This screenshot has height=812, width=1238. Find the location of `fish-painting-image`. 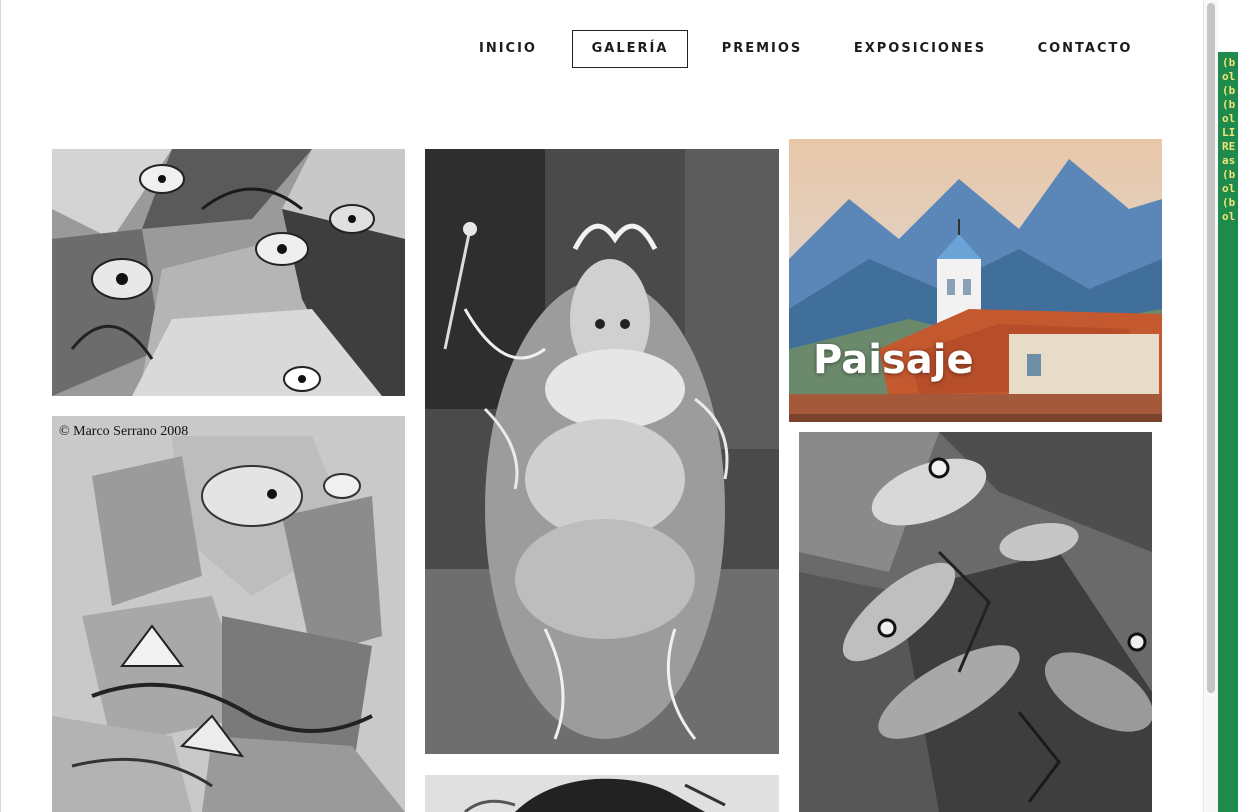

fish-painting-image is located at coordinates (975, 622).